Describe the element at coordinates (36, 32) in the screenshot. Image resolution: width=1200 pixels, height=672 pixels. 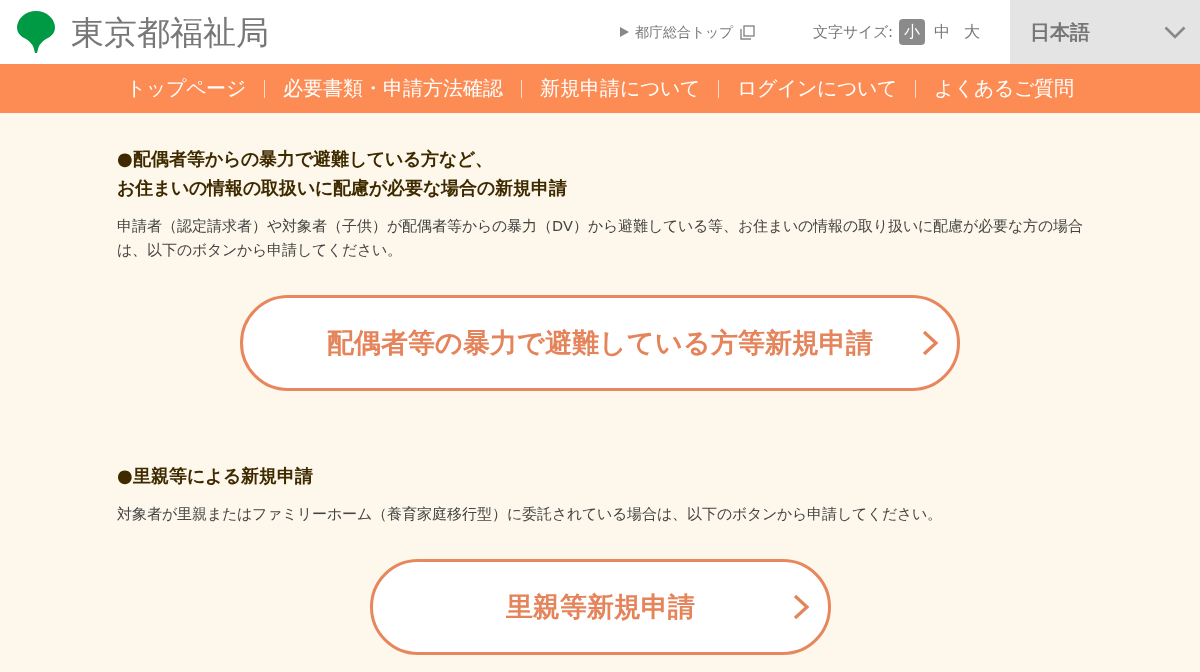
I see `ginkgo-leaf-icon` at that location.